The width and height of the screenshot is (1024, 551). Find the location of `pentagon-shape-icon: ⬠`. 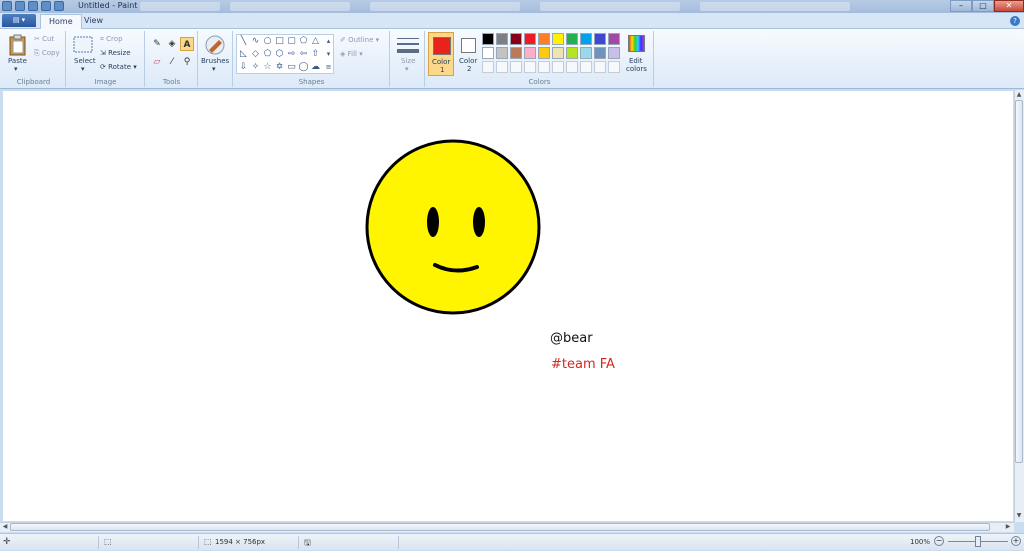

pentagon-shape-icon: ⬠ is located at coordinates (267, 54).